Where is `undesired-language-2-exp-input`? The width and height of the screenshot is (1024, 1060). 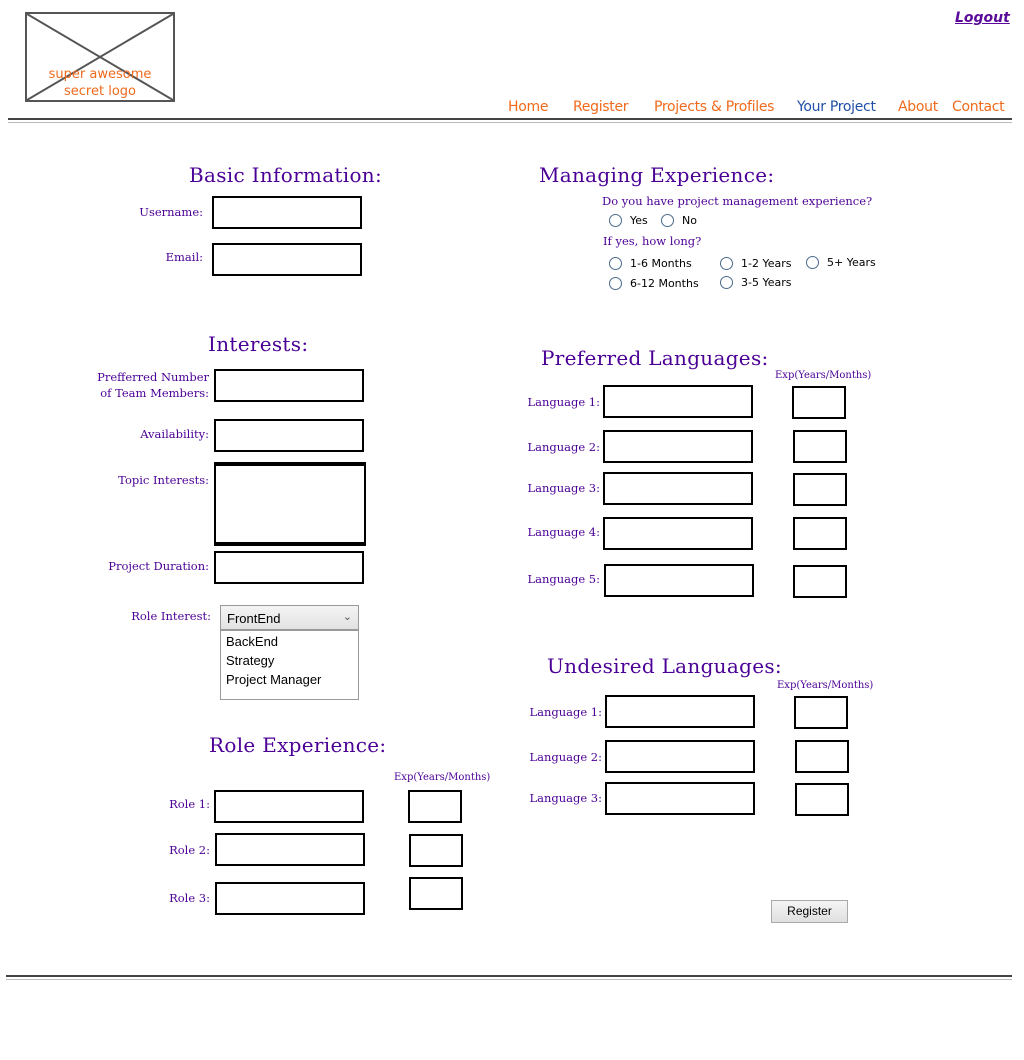 undesired-language-2-exp-input is located at coordinates (822, 756).